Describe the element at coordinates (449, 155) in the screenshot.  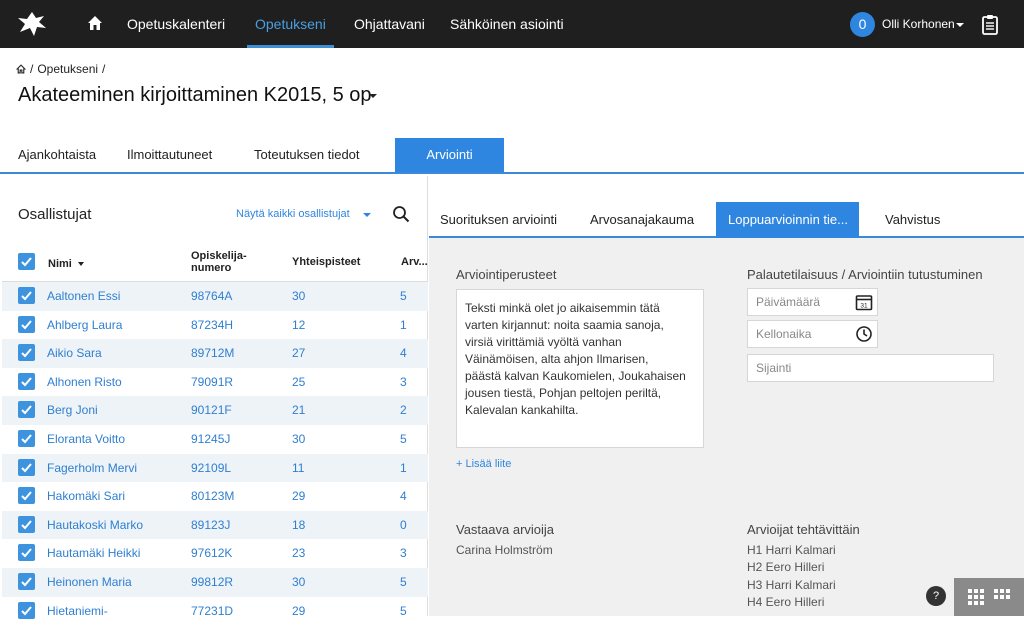
I see `tab-arviointi: Arviointi` at that location.